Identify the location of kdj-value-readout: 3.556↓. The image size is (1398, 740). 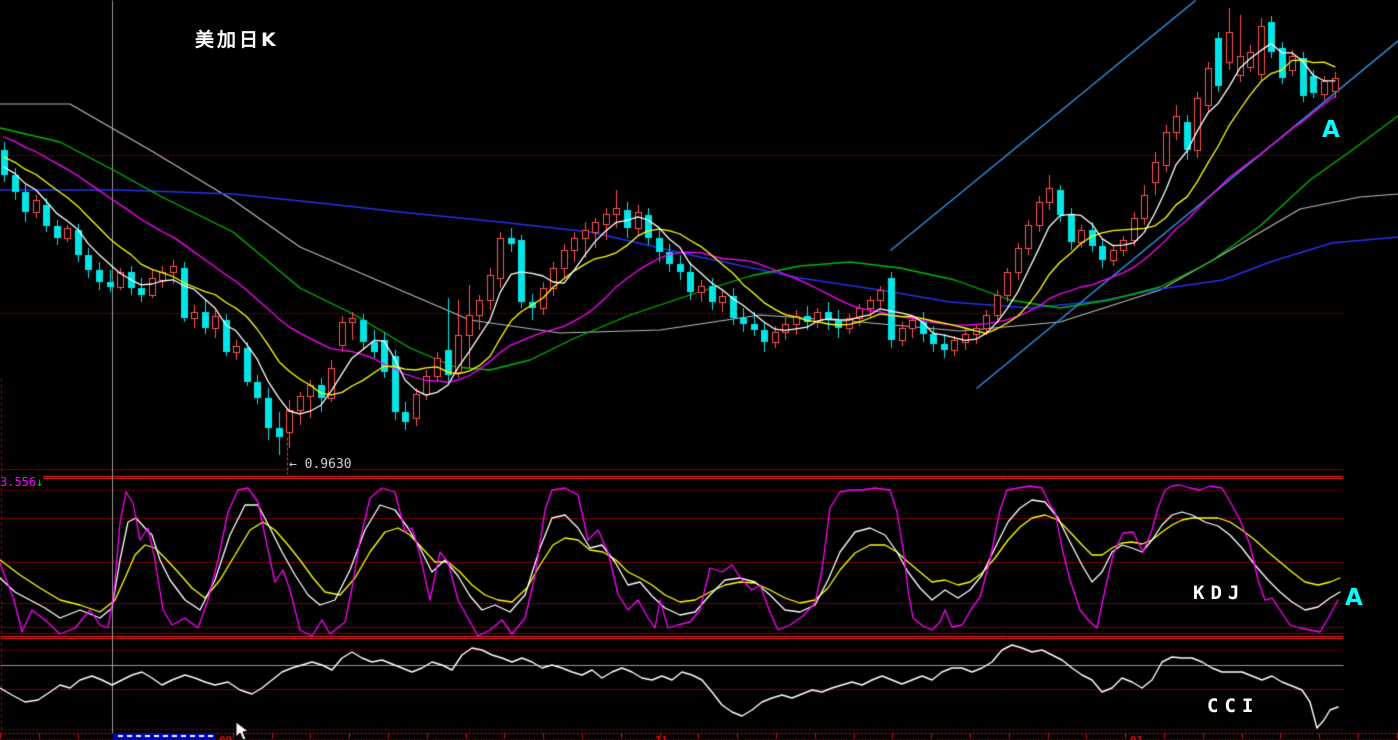
(22, 482).